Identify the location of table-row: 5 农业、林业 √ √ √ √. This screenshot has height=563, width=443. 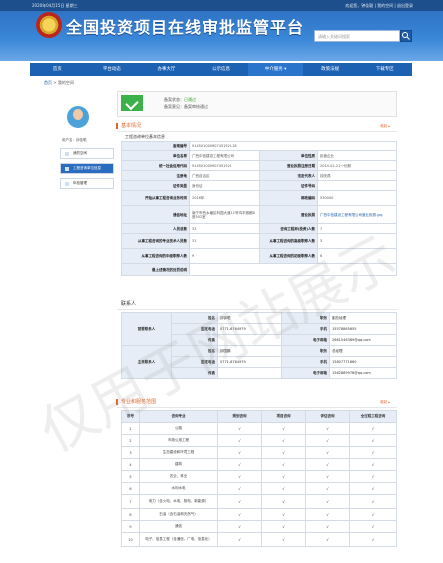
(259, 476).